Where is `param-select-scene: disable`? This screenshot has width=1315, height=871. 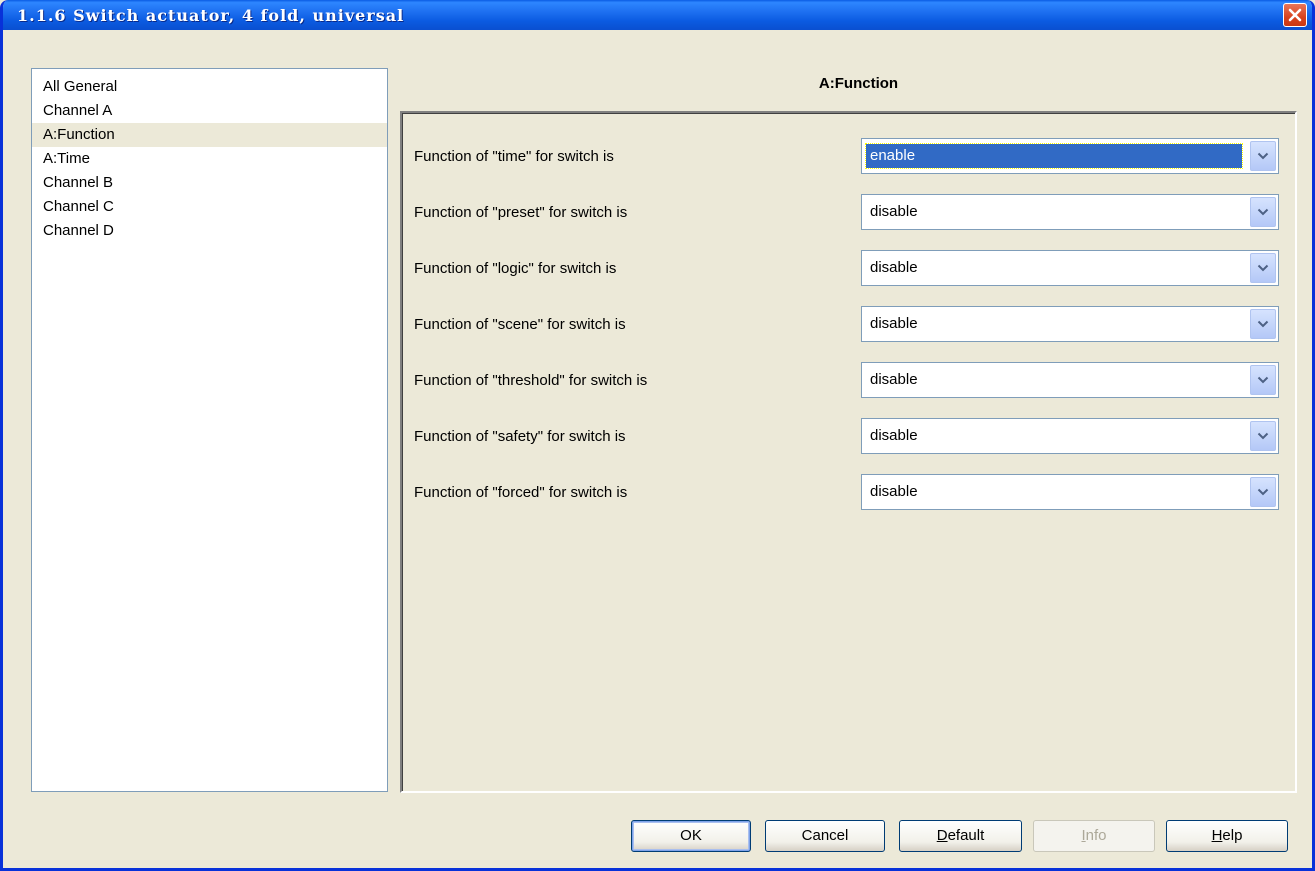
param-select-scene: disable is located at coordinates (1070, 324).